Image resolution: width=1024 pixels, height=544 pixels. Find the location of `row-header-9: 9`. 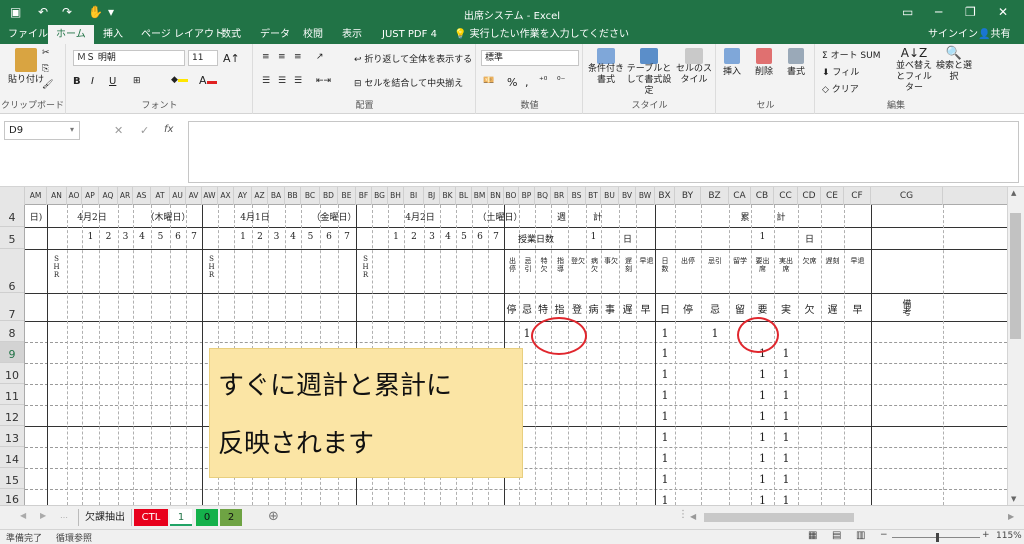

row-header-9: 9 is located at coordinates (12, 352).